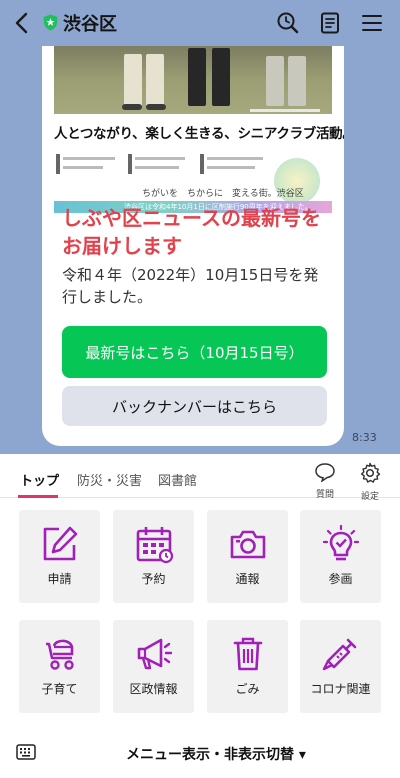 This screenshot has height=778, width=400. What do you see at coordinates (247, 689) in the screenshot?
I see `tile-label: ごみ` at bounding box center [247, 689].